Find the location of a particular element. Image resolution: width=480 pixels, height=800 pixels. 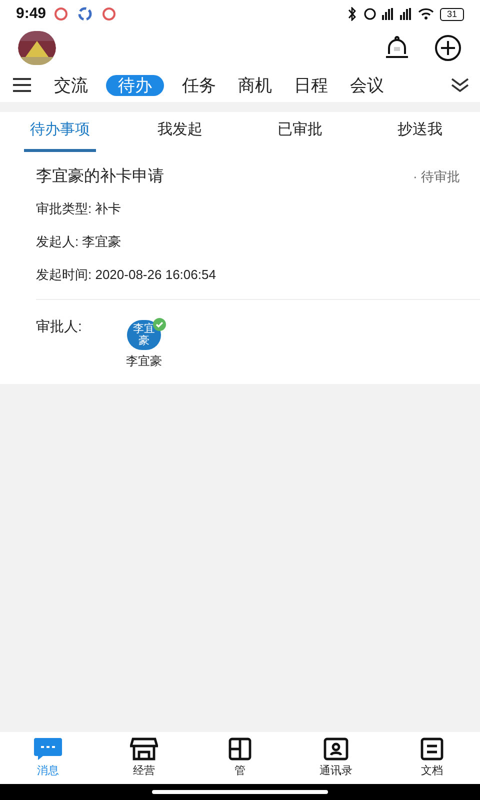

channel-tab: 任务 is located at coordinates (199, 85).